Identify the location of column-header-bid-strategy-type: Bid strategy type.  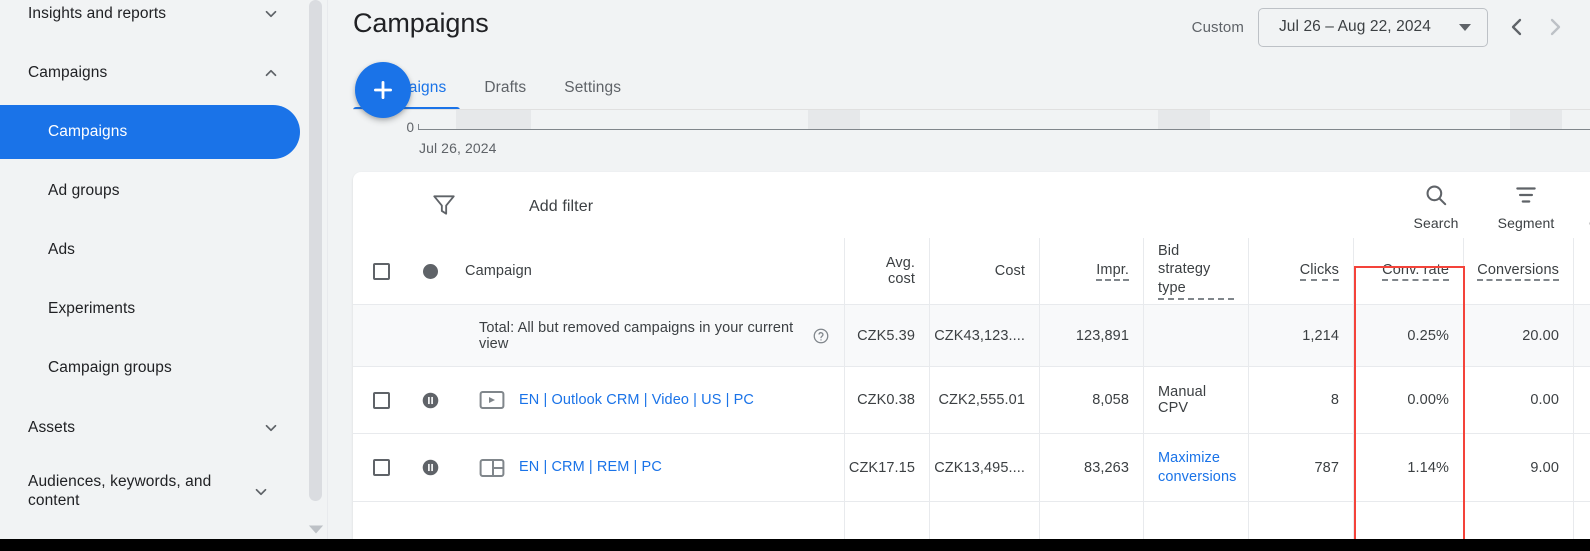
(1196, 271).